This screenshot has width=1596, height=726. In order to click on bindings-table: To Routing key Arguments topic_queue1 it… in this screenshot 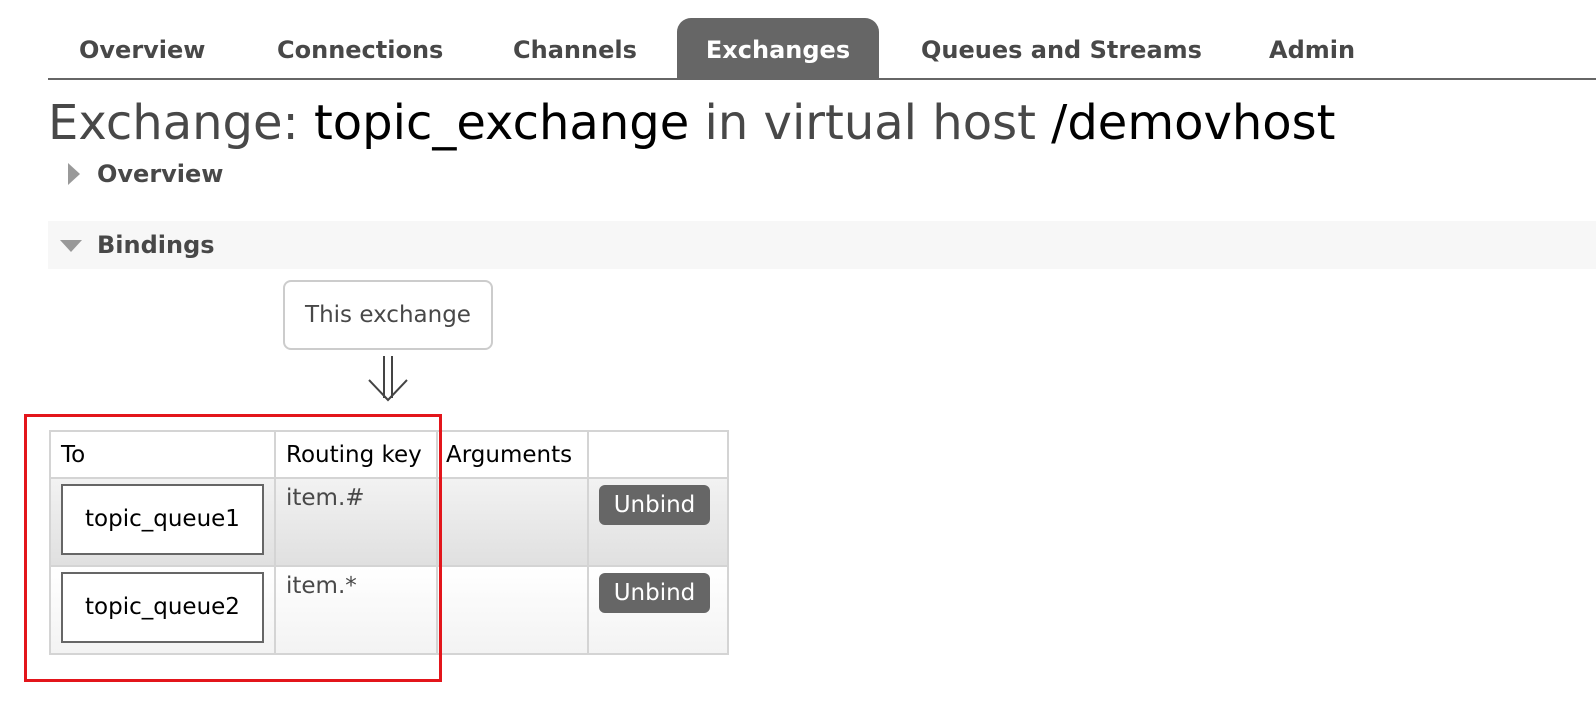, I will do `click(389, 542)`.